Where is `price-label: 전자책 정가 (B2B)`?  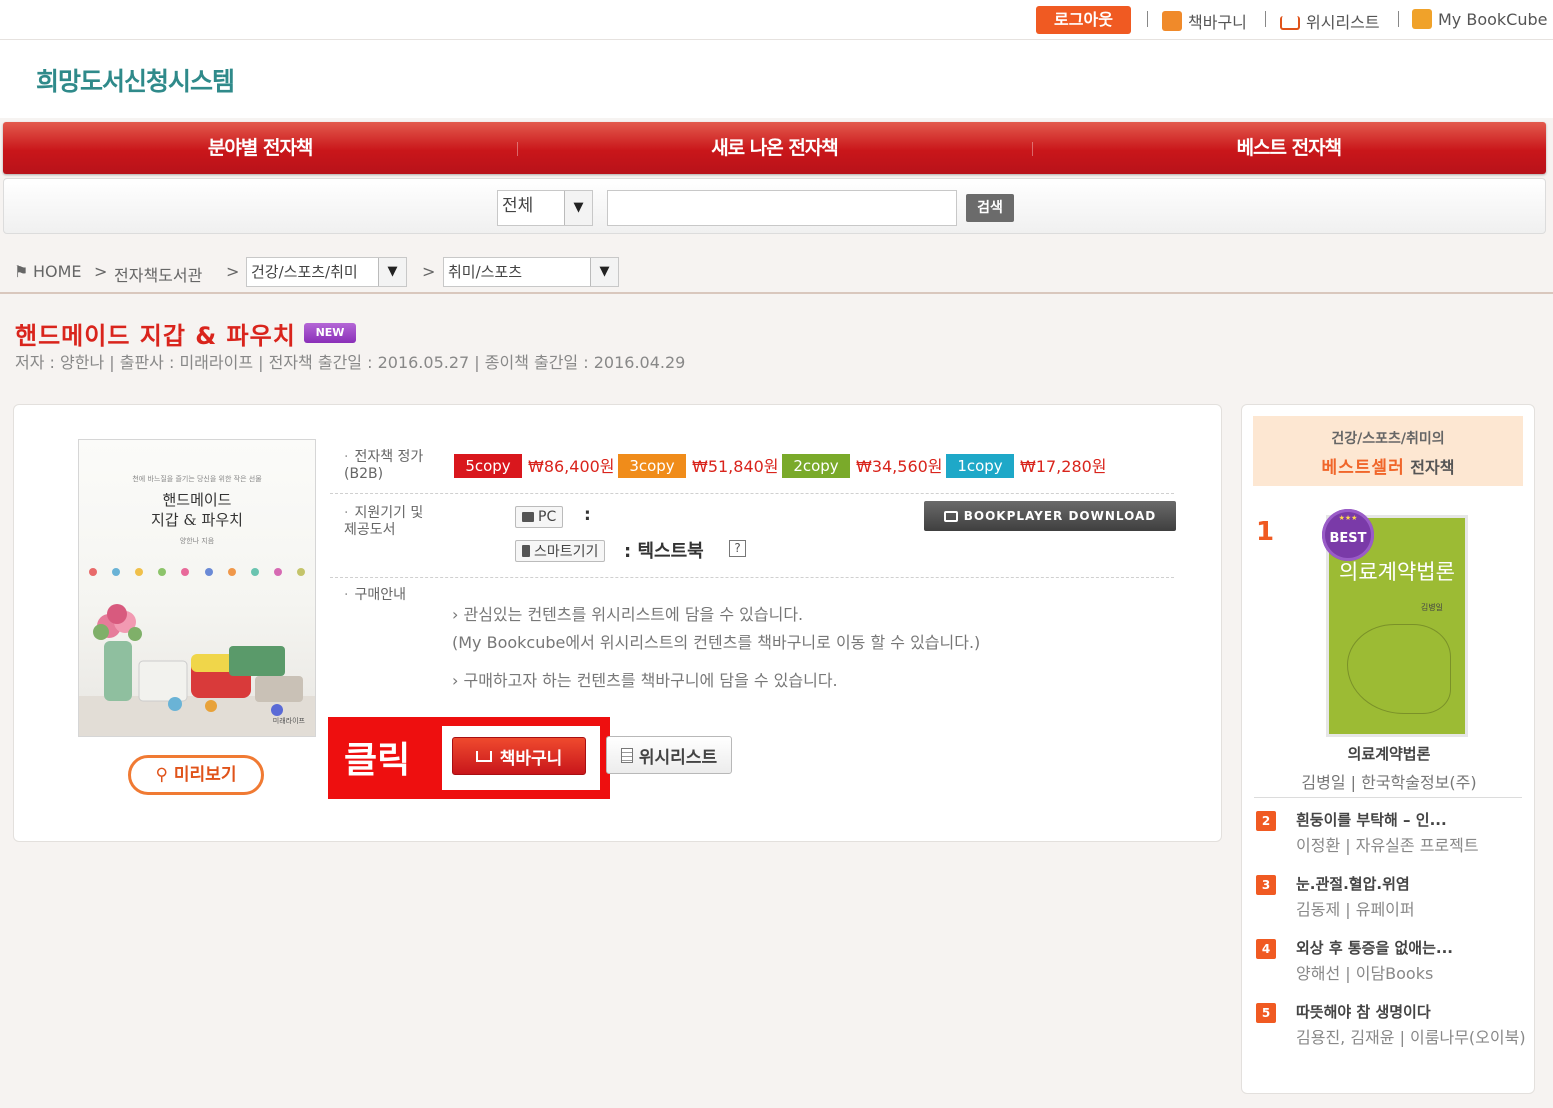 price-label: 전자책 정가 (B2B) is located at coordinates (383, 466).